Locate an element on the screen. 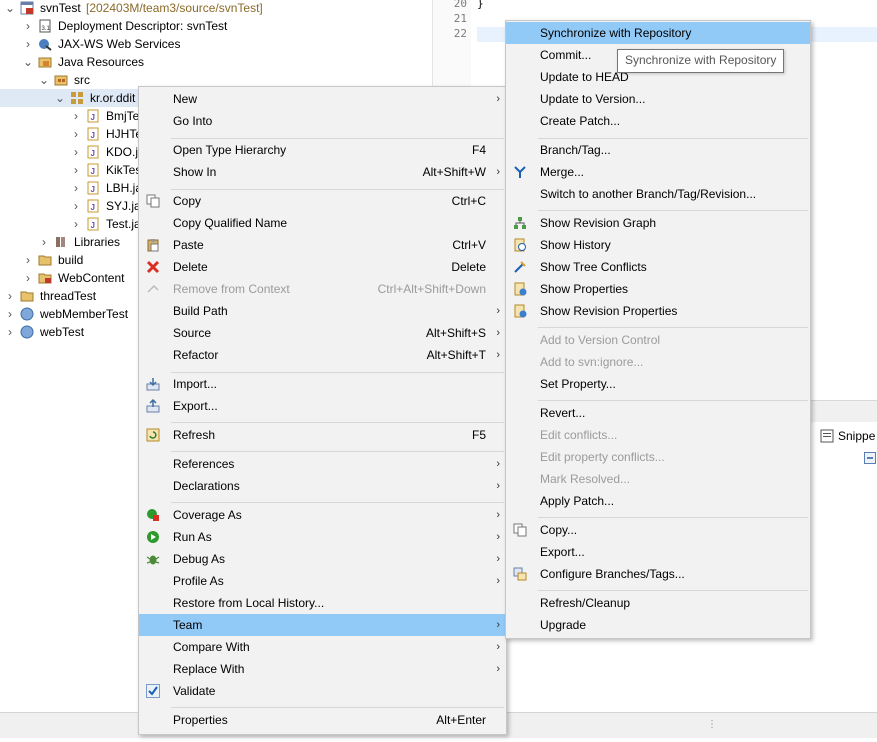  svn-copy-icon is located at coordinates (520, 530).